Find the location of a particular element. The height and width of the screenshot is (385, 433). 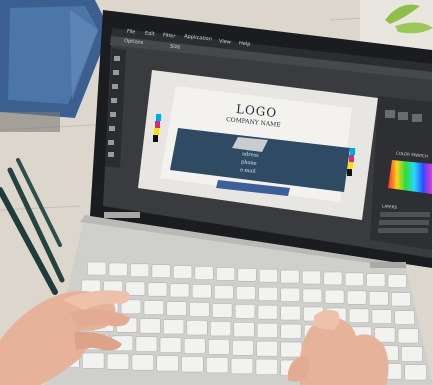

menu-edit: Edit is located at coordinates (150, 34).